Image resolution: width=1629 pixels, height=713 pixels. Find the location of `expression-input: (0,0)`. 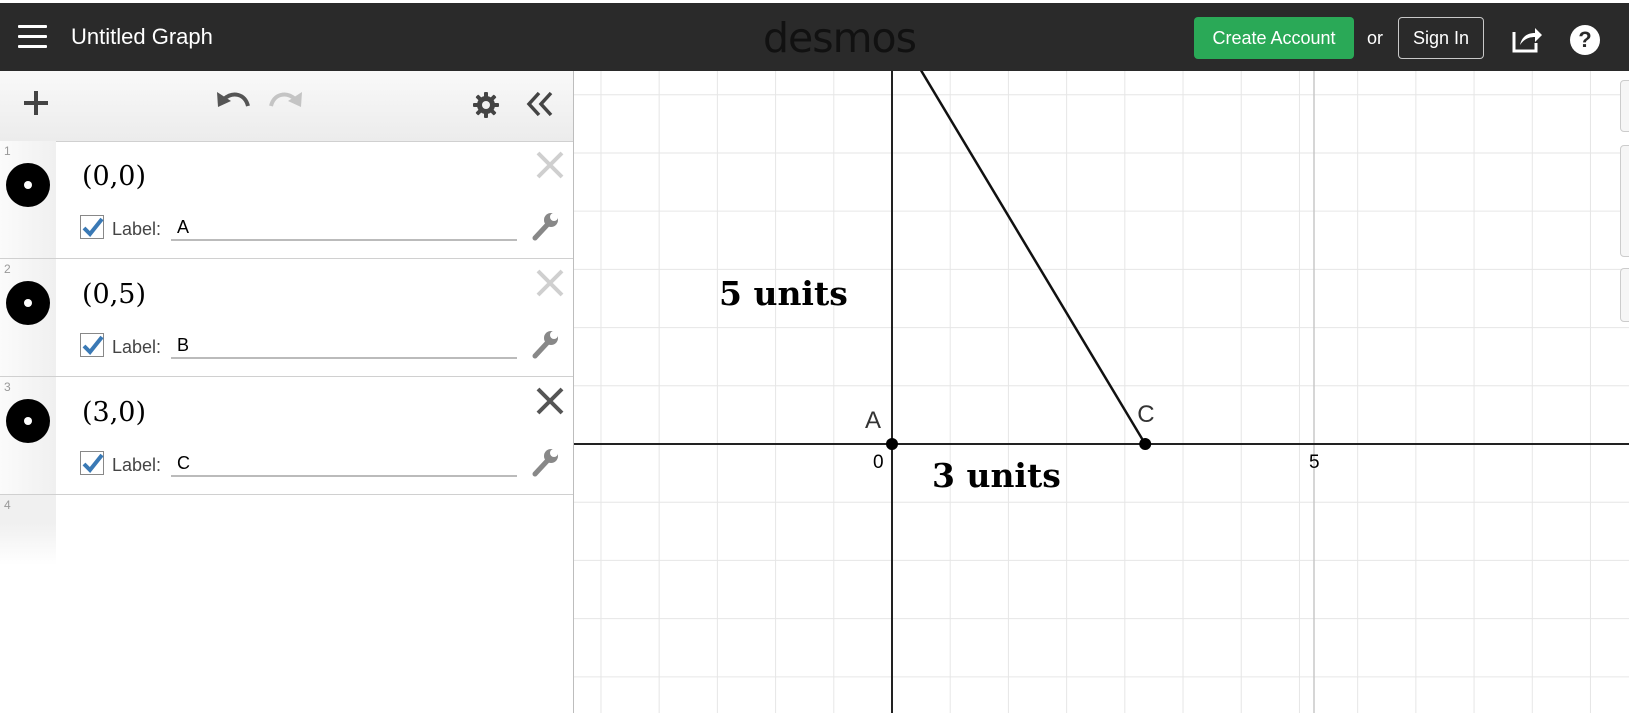

expression-input: (0,0) is located at coordinates (114, 176).